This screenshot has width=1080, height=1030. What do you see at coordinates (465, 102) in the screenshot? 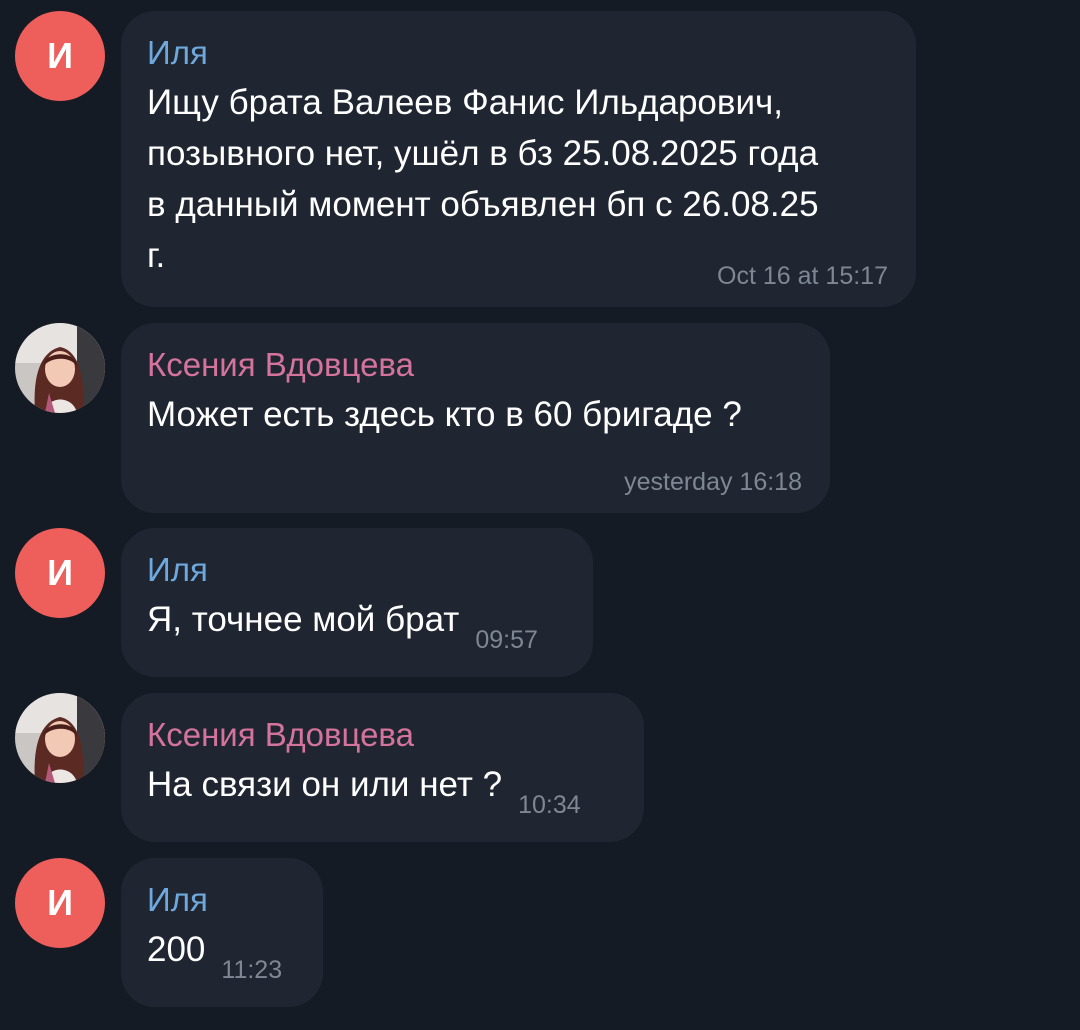
I see `message-line: Ищу брата Валеев Фанис Ильдарович,` at bounding box center [465, 102].